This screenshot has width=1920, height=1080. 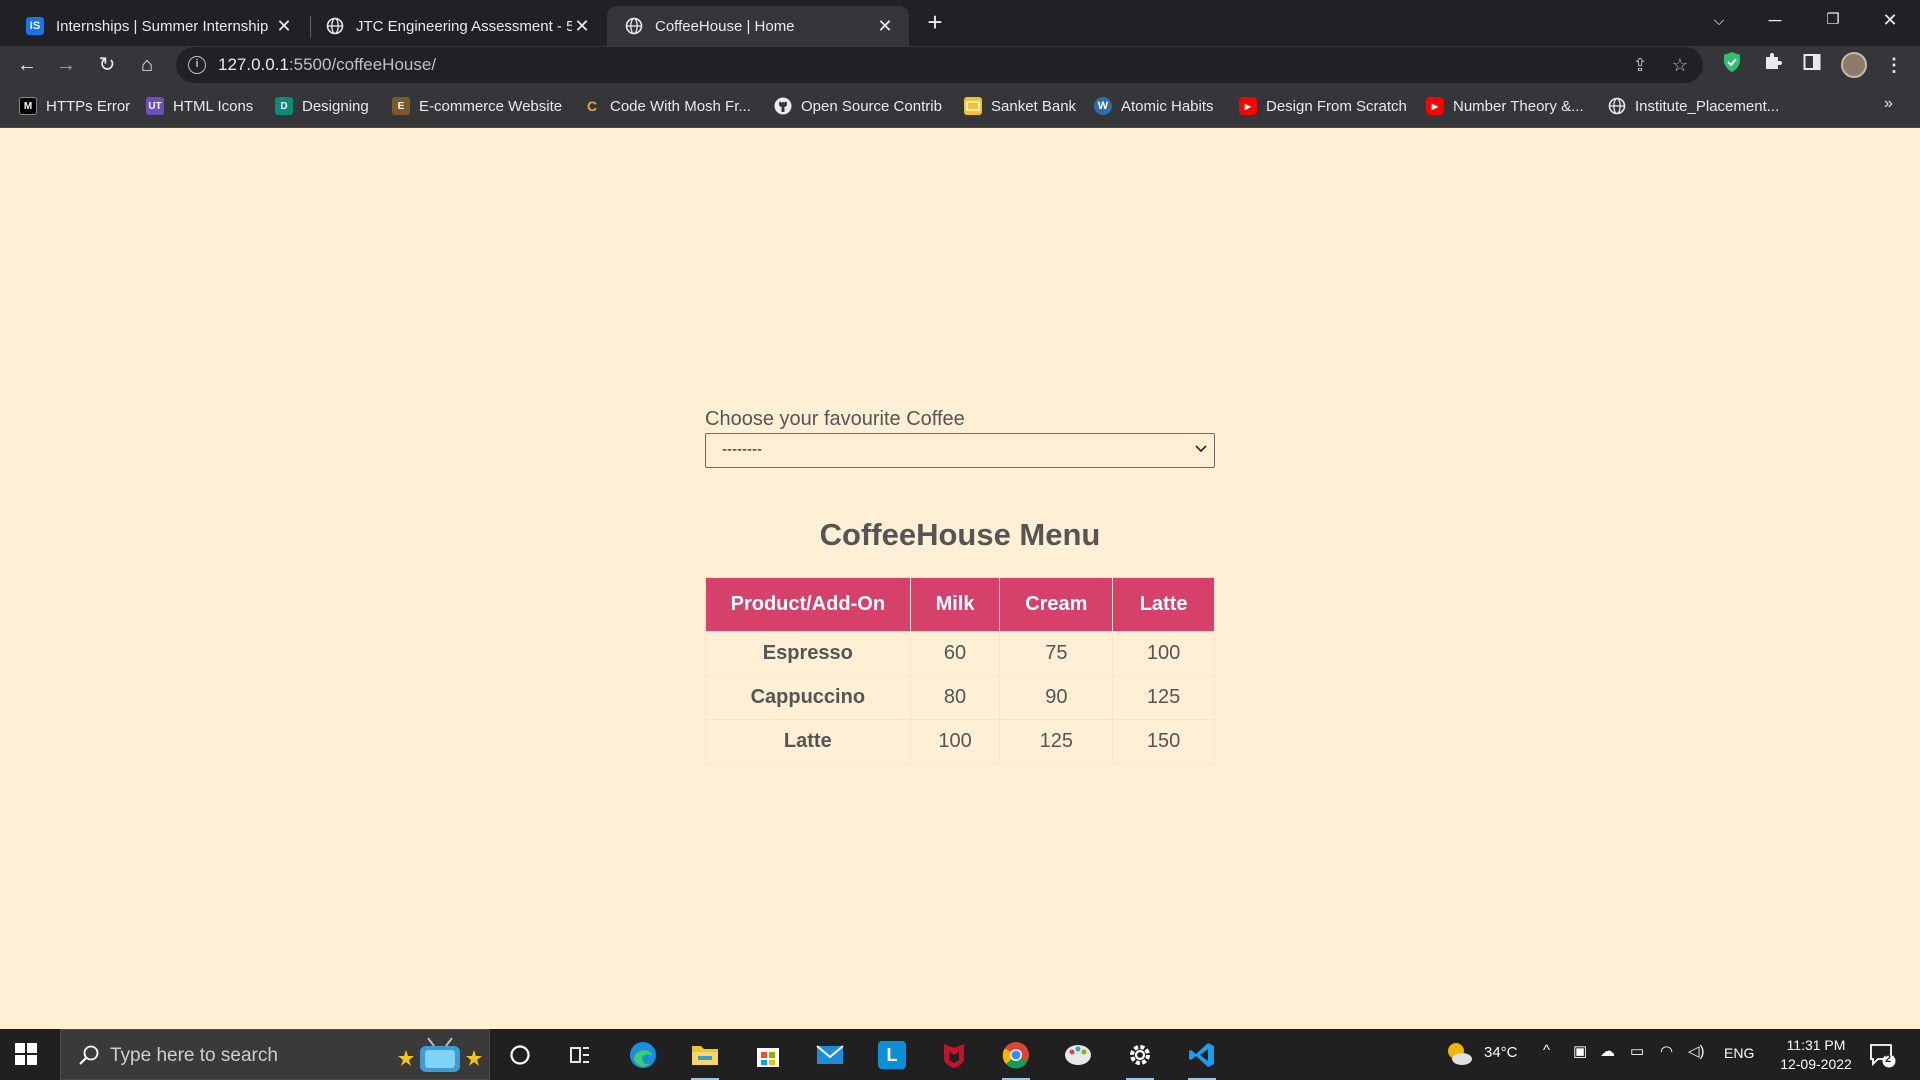 What do you see at coordinates (960, 604) in the screenshot?
I see `table-header-row: Product/Add-On Milk Cream Latte` at bounding box center [960, 604].